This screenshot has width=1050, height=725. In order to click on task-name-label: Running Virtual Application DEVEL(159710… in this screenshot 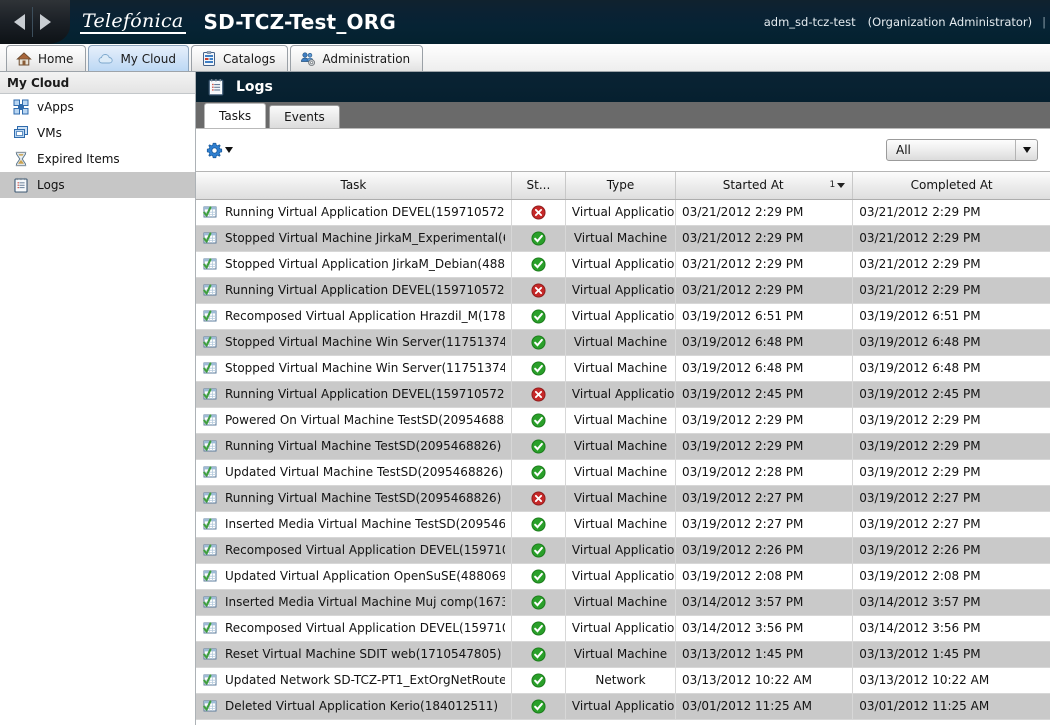, I will do `click(365, 290)`.